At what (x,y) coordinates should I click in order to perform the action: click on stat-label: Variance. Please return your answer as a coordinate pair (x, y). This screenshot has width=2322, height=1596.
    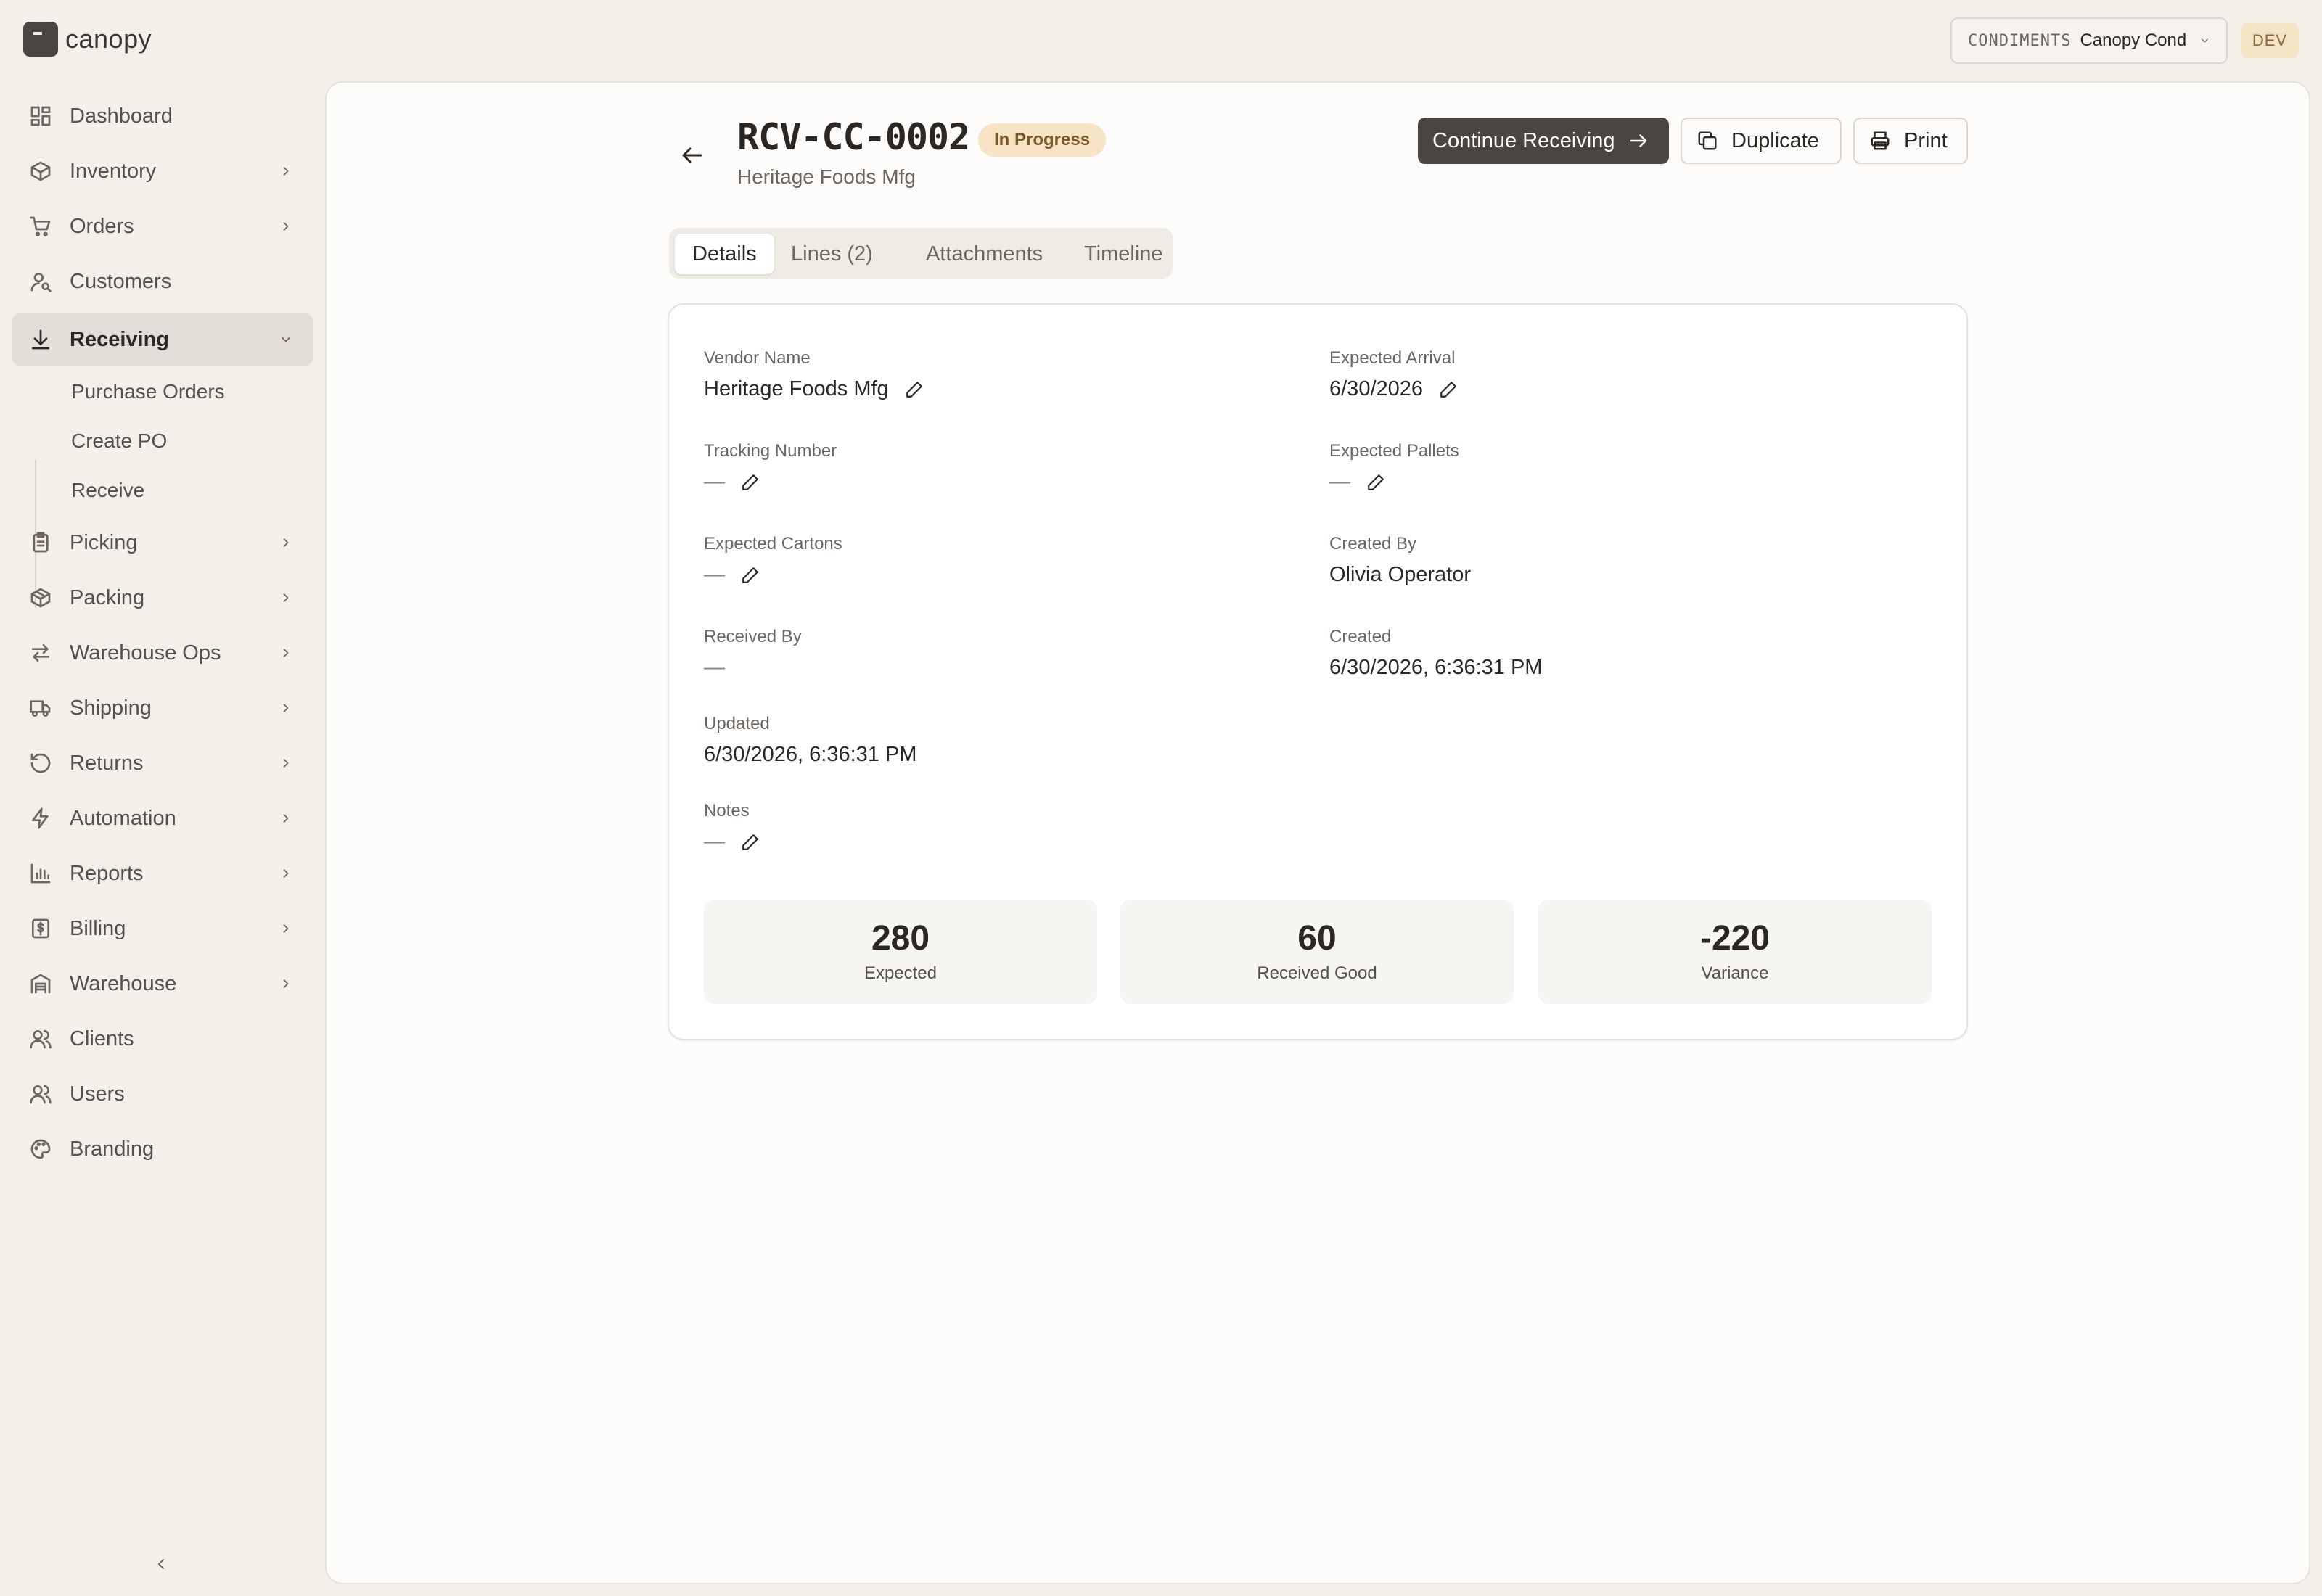
    Looking at the image, I should click on (1735, 973).